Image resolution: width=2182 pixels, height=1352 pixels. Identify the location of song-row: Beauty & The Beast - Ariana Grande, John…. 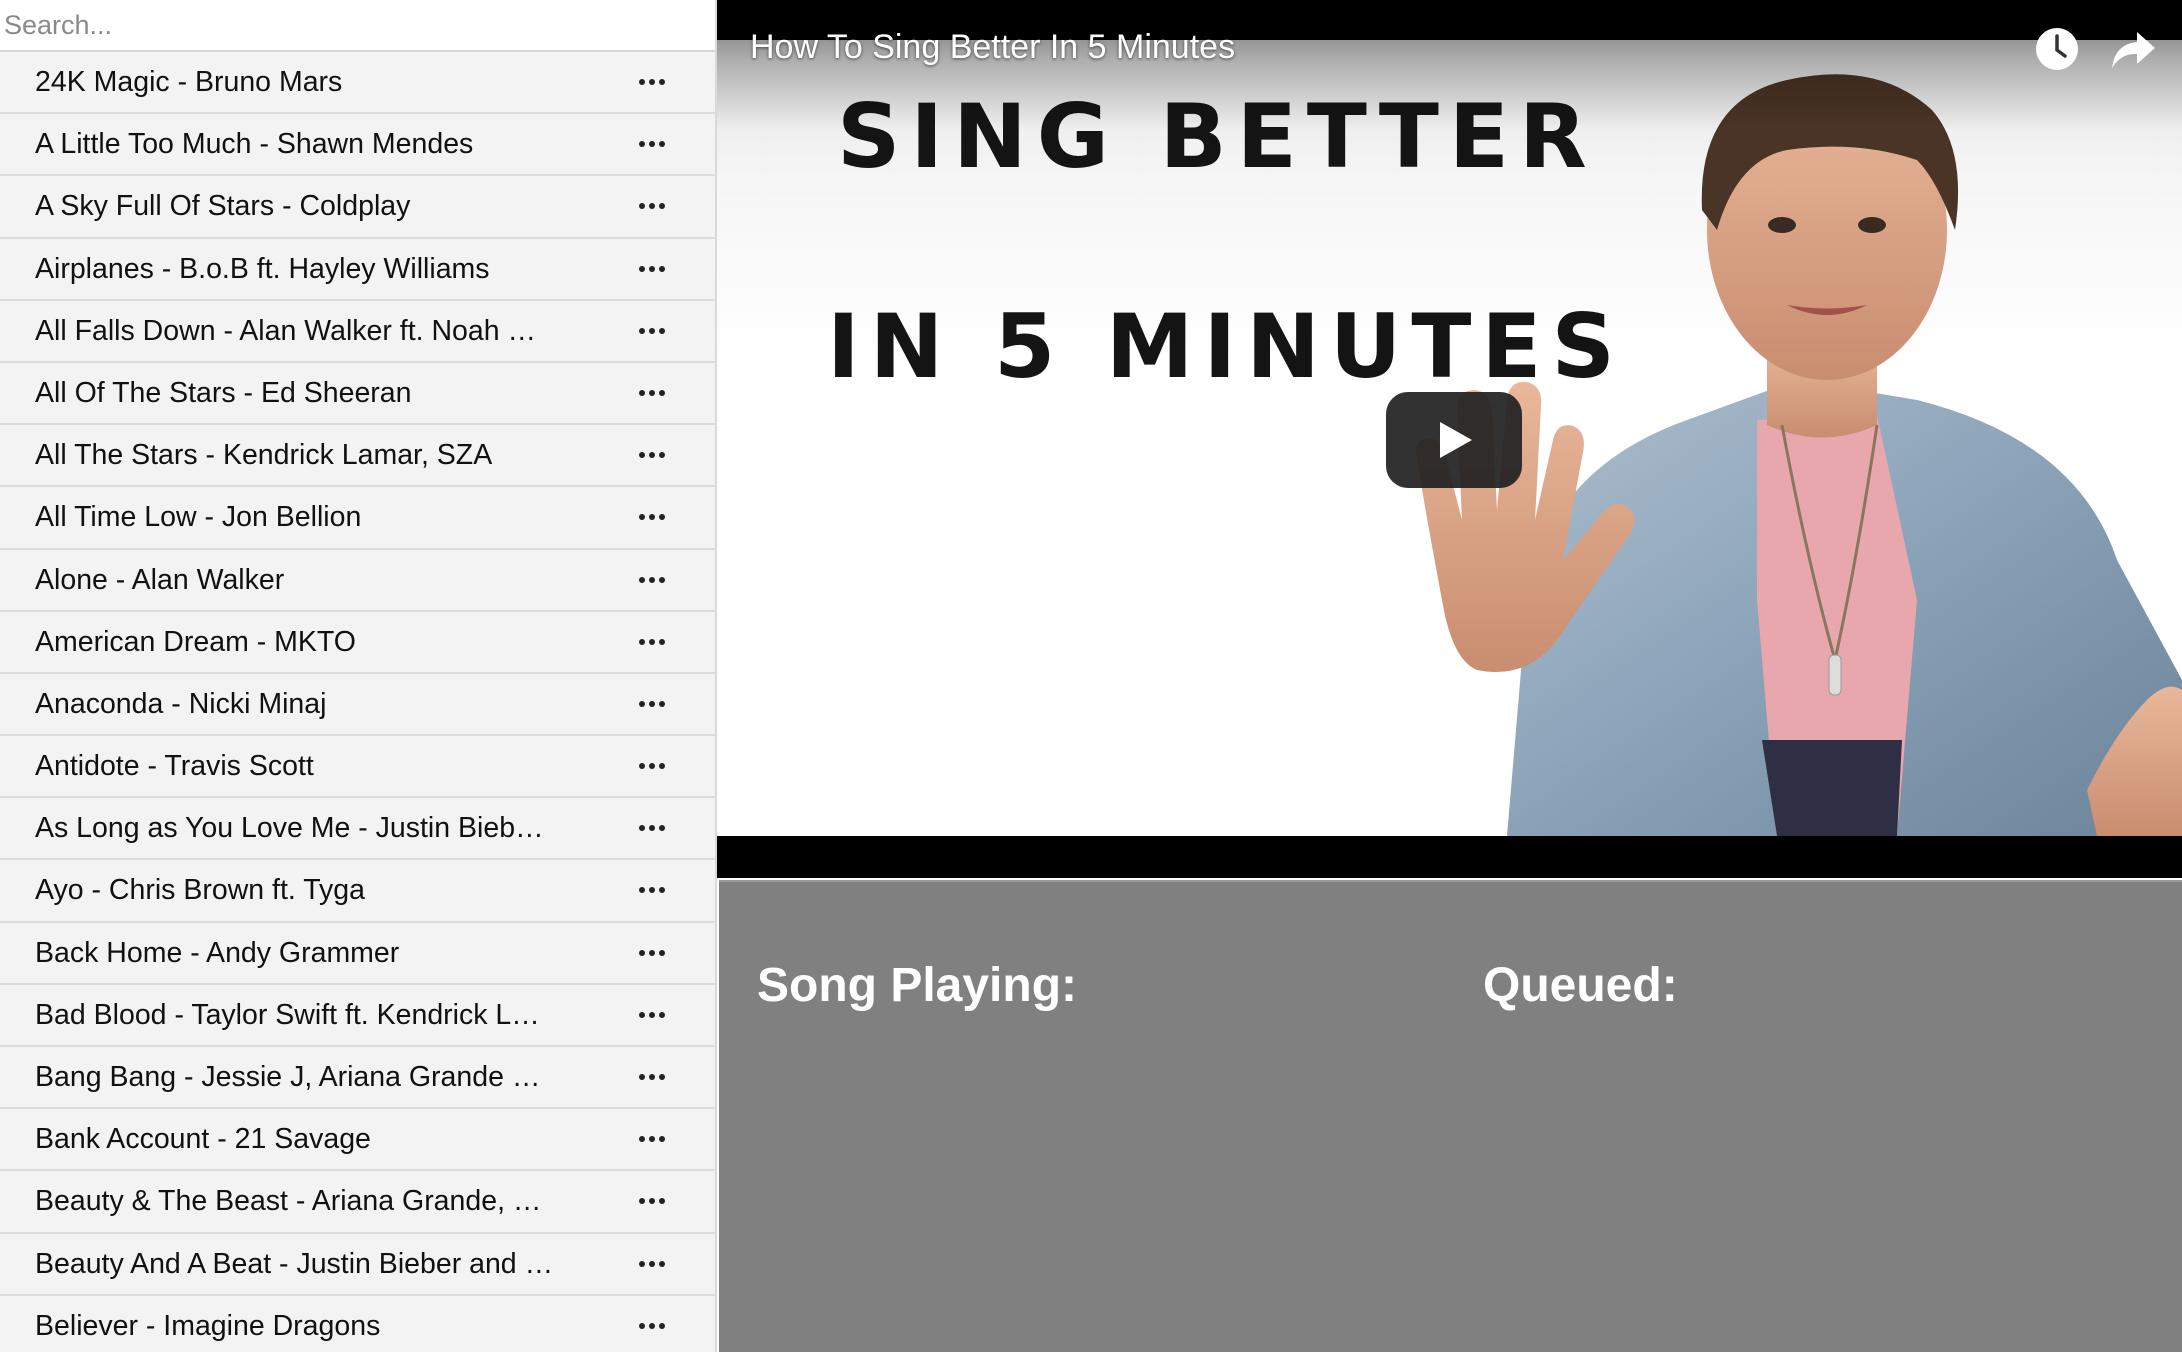
(357, 1202).